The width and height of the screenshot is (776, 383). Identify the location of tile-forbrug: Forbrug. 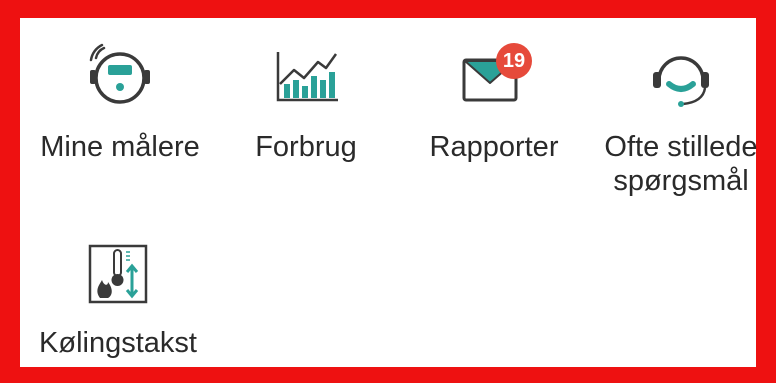
(306, 102).